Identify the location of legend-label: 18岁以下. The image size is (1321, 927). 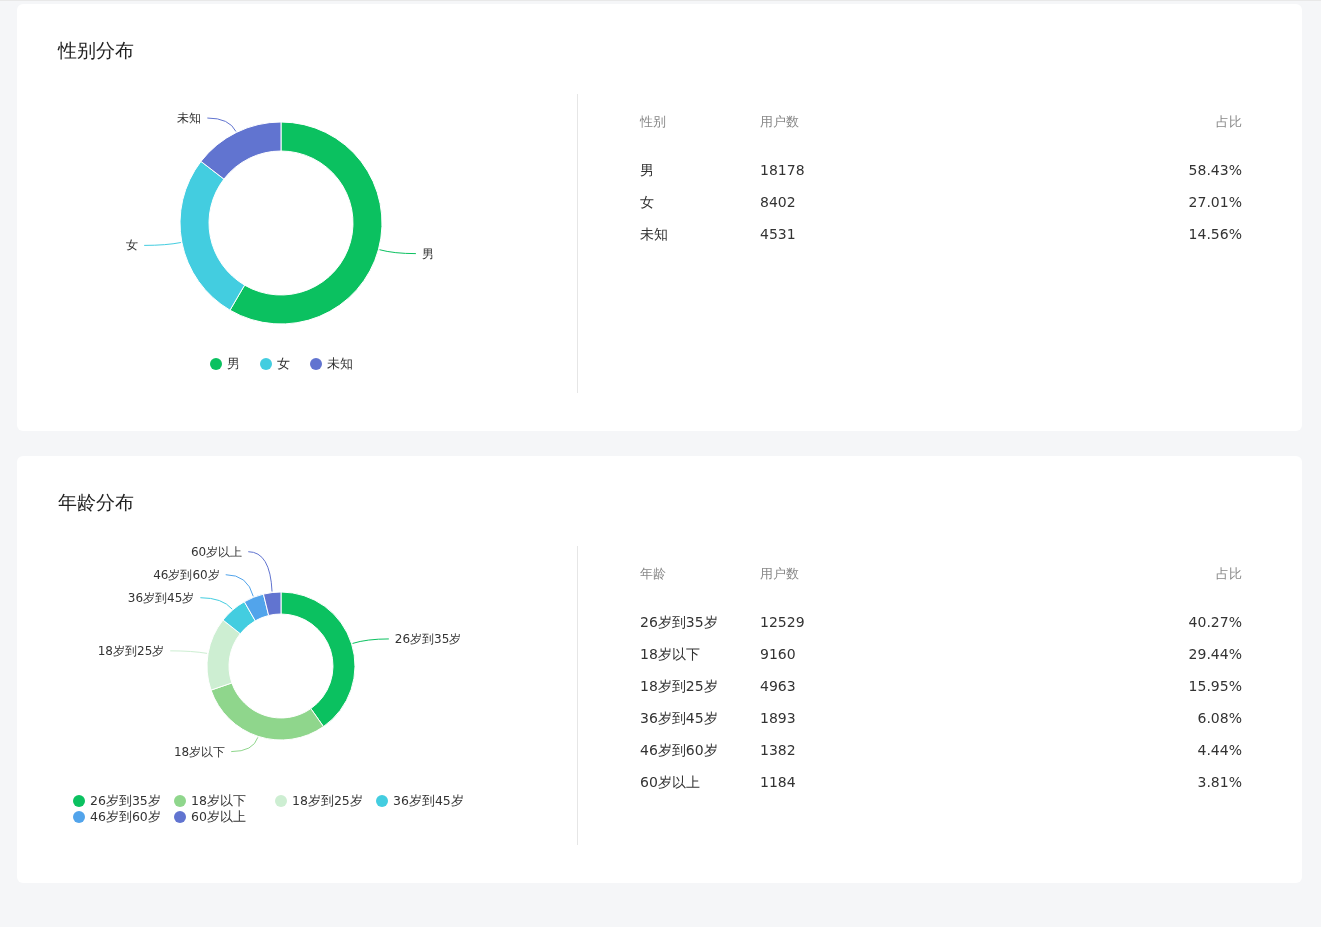
(218, 801).